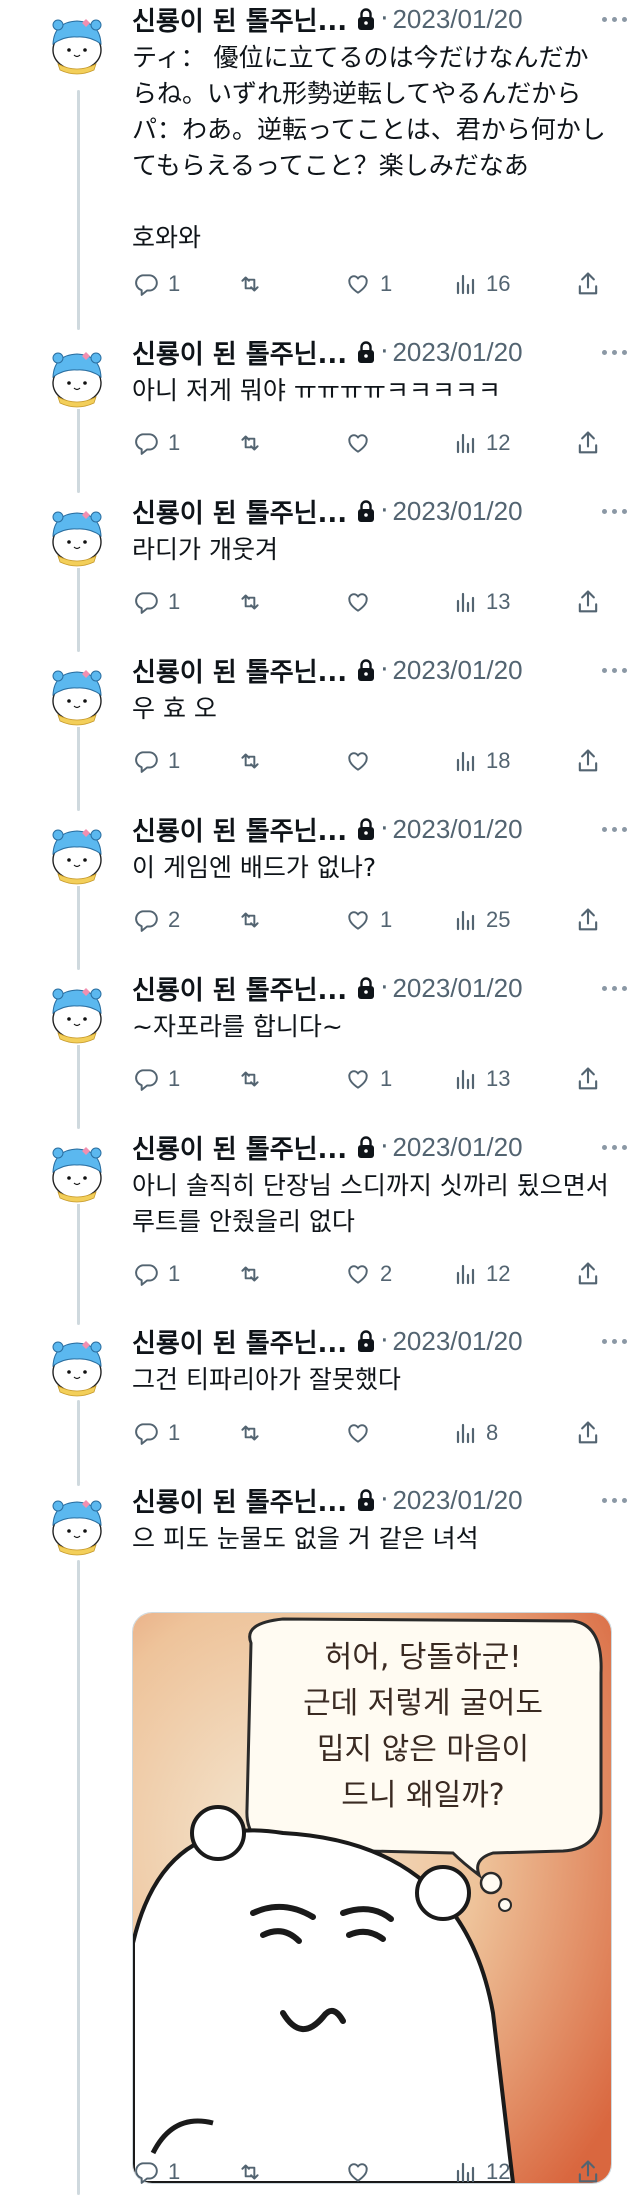  I want to click on tweet: 신룡이 된 톨주닌... · 2023/01/20 ~자포라를 합니다~ 1 1 13, so click(320, 1030).